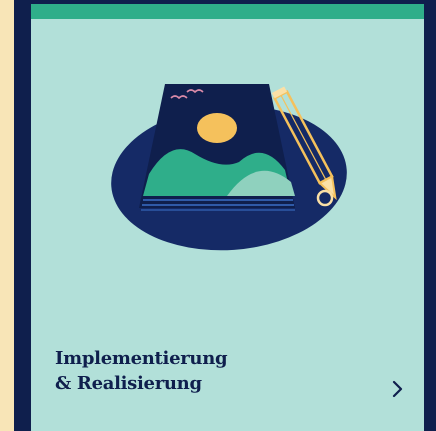  What do you see at coordinates (128, 383) in the screenshot?
I see `card-title-line-2: & Realisierung` at bounding box center [128, 383].